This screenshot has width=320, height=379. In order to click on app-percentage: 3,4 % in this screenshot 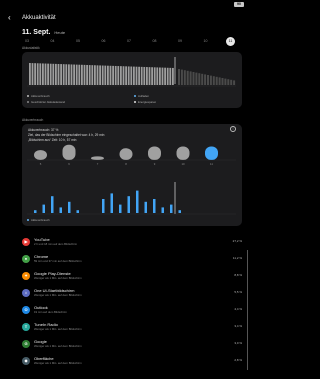, I will do `click(238, 326)`.